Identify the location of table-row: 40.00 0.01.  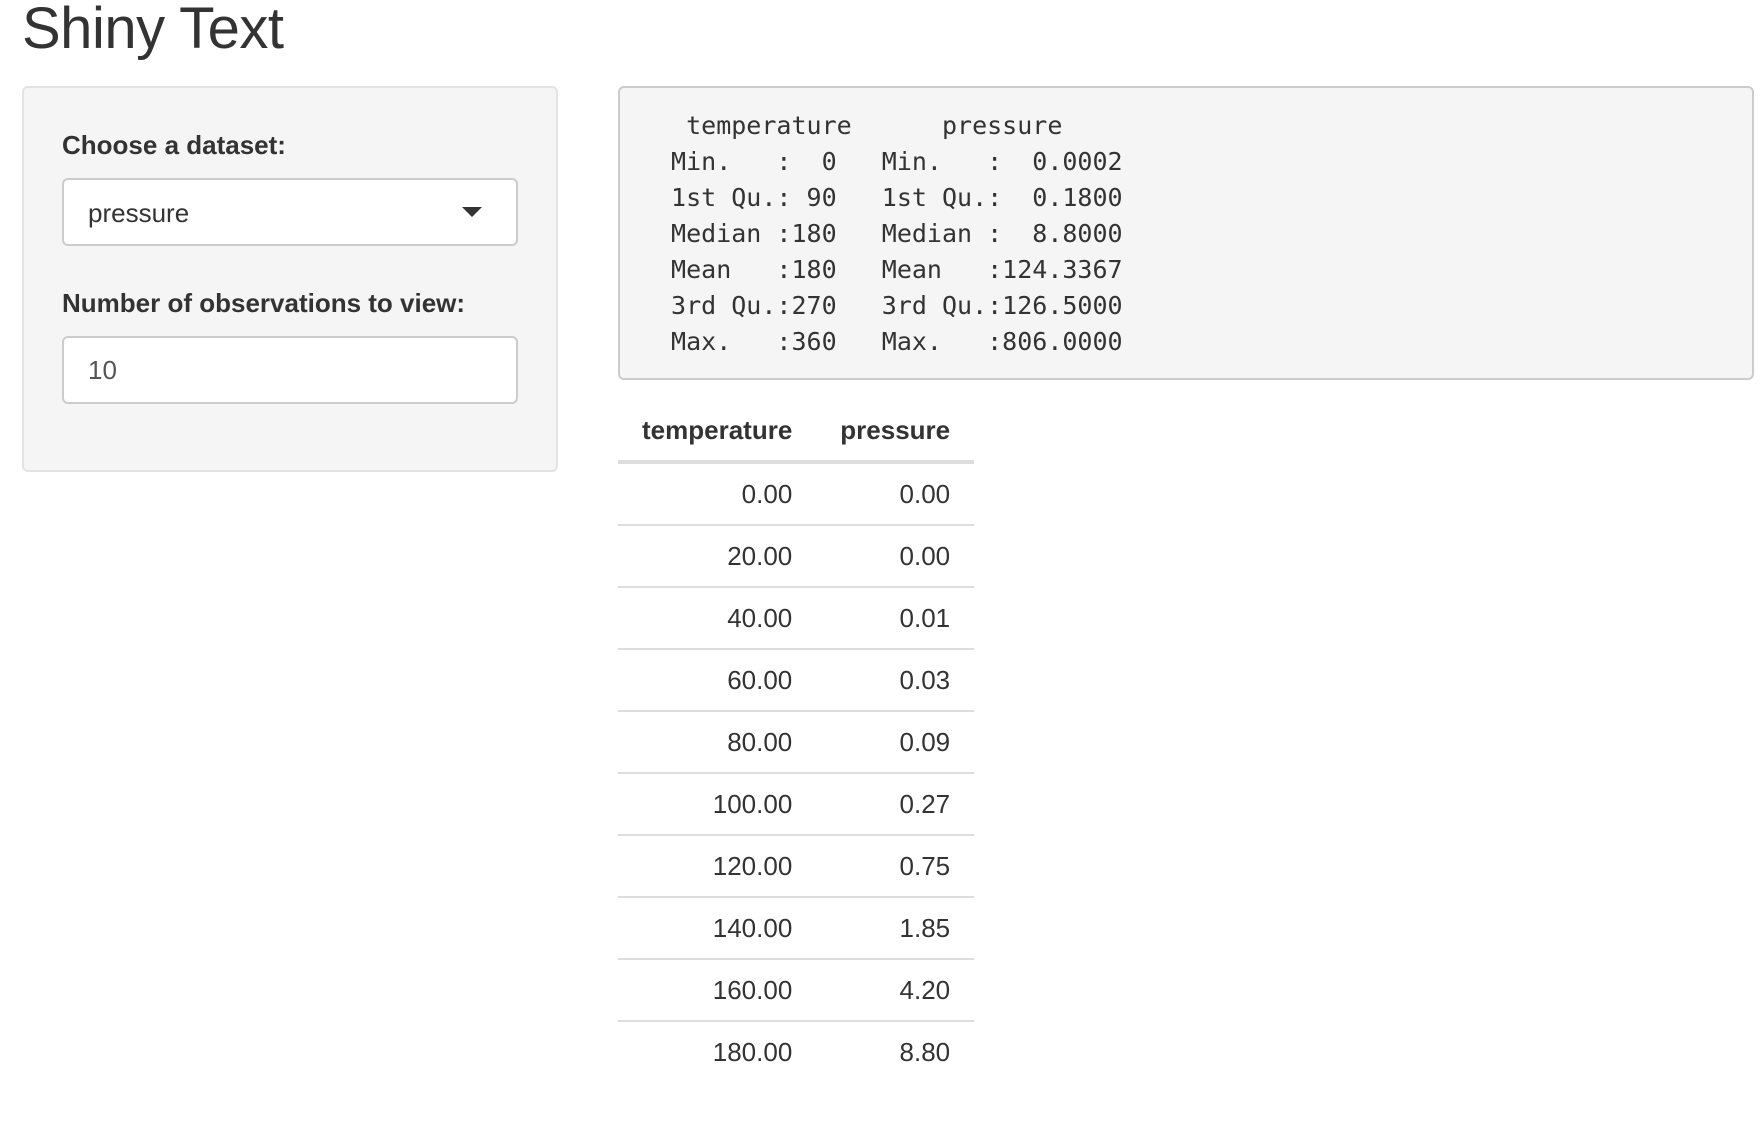
(796, 617).